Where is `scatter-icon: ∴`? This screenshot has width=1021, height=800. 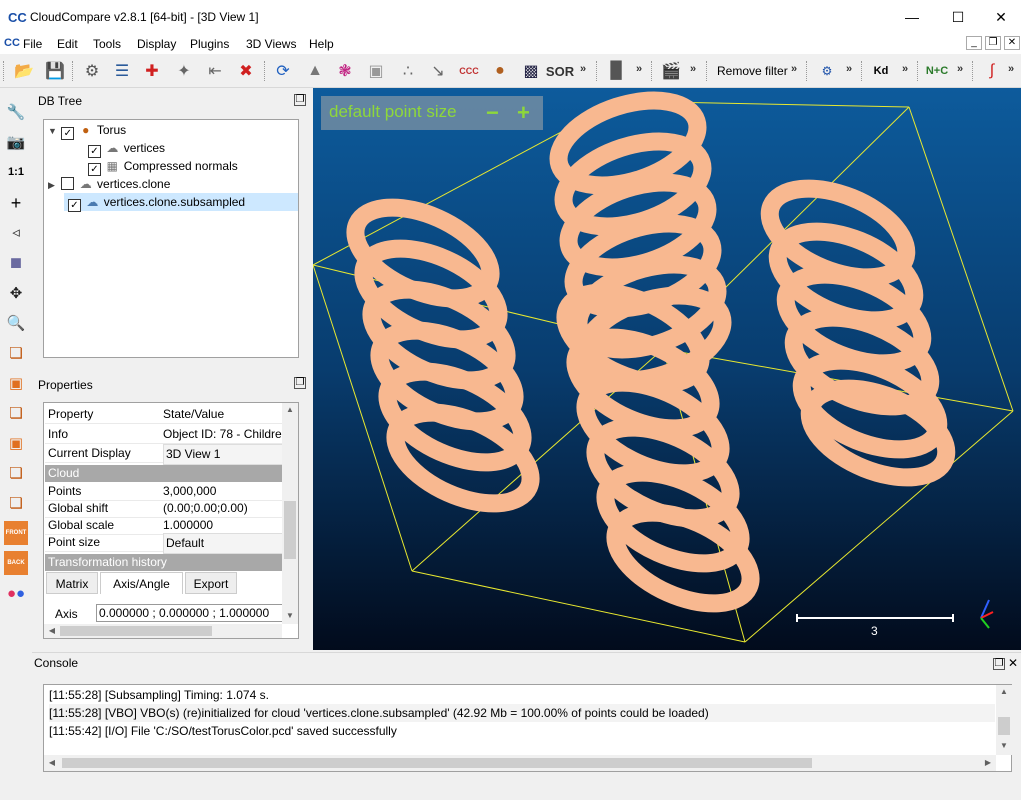
scatter-icon: ∴ is located at coordinates (408, 71).